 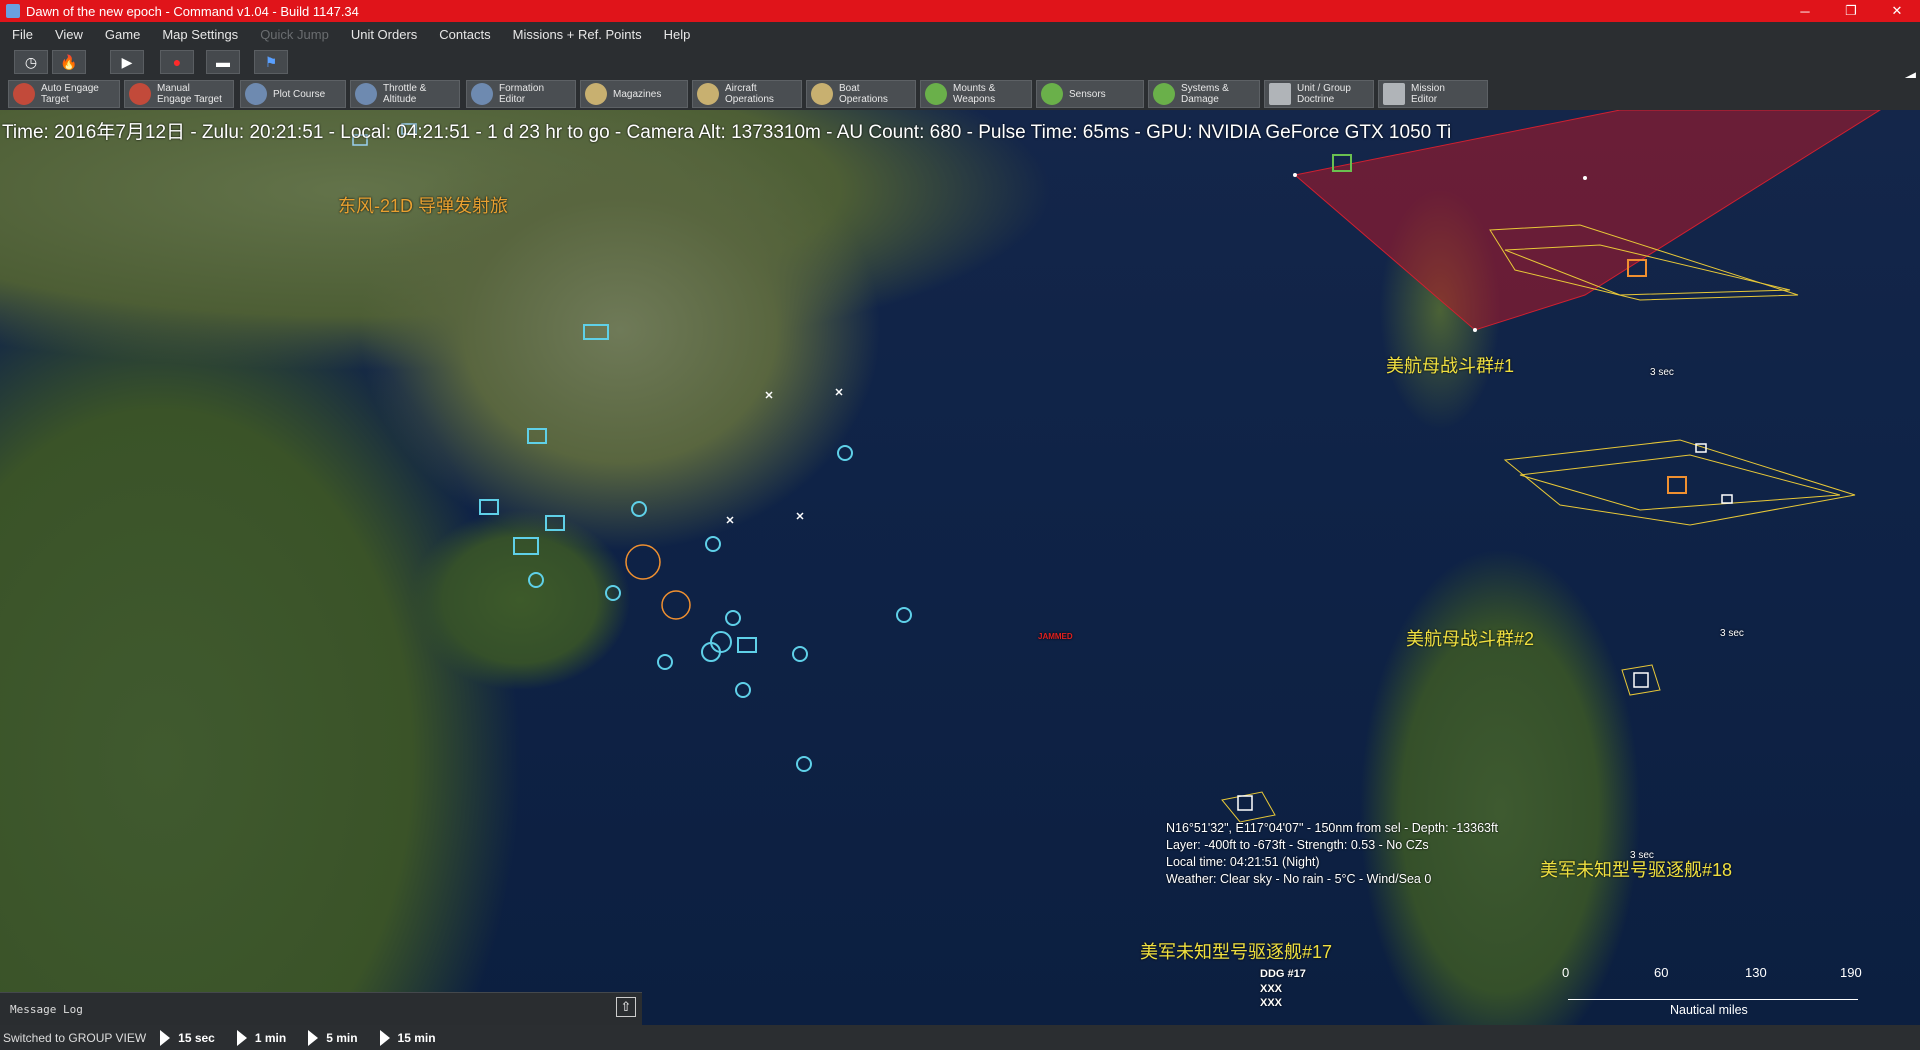 What do you see at coordinates (634, 94) in the screenshot?
I see `magazines-button: Magazines` at bounding box center [634, 94].